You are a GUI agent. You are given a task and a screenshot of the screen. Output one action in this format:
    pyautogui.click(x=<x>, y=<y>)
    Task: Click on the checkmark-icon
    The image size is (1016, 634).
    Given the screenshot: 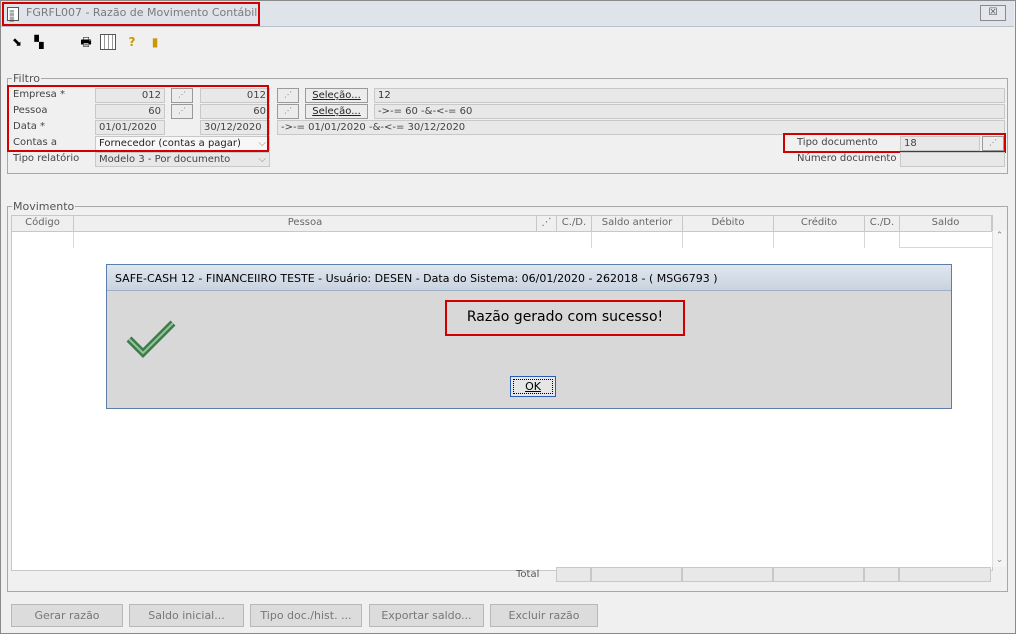 What is the action you would take?
    pyautogui.click(x=151, y=340)
    